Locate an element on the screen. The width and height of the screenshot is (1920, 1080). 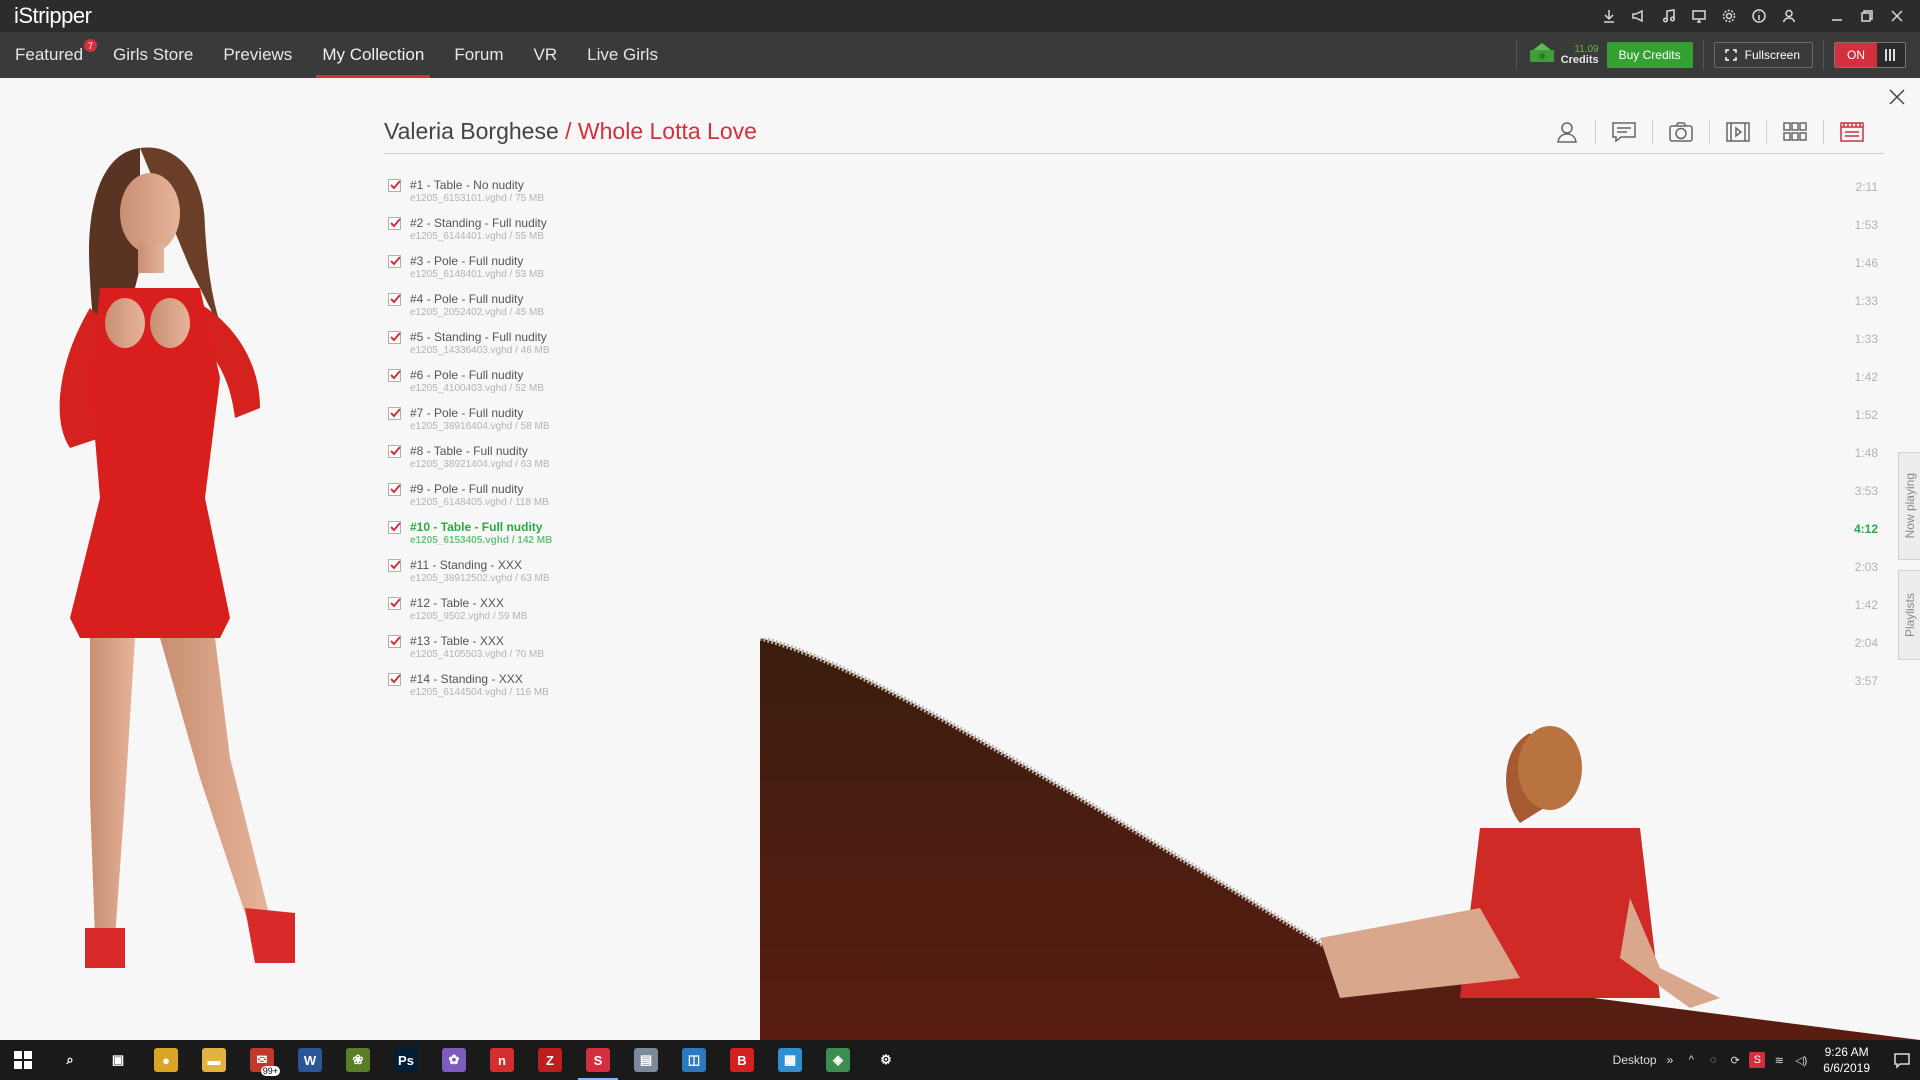
clip-list-view-button is located at coordinates (1852, 132).